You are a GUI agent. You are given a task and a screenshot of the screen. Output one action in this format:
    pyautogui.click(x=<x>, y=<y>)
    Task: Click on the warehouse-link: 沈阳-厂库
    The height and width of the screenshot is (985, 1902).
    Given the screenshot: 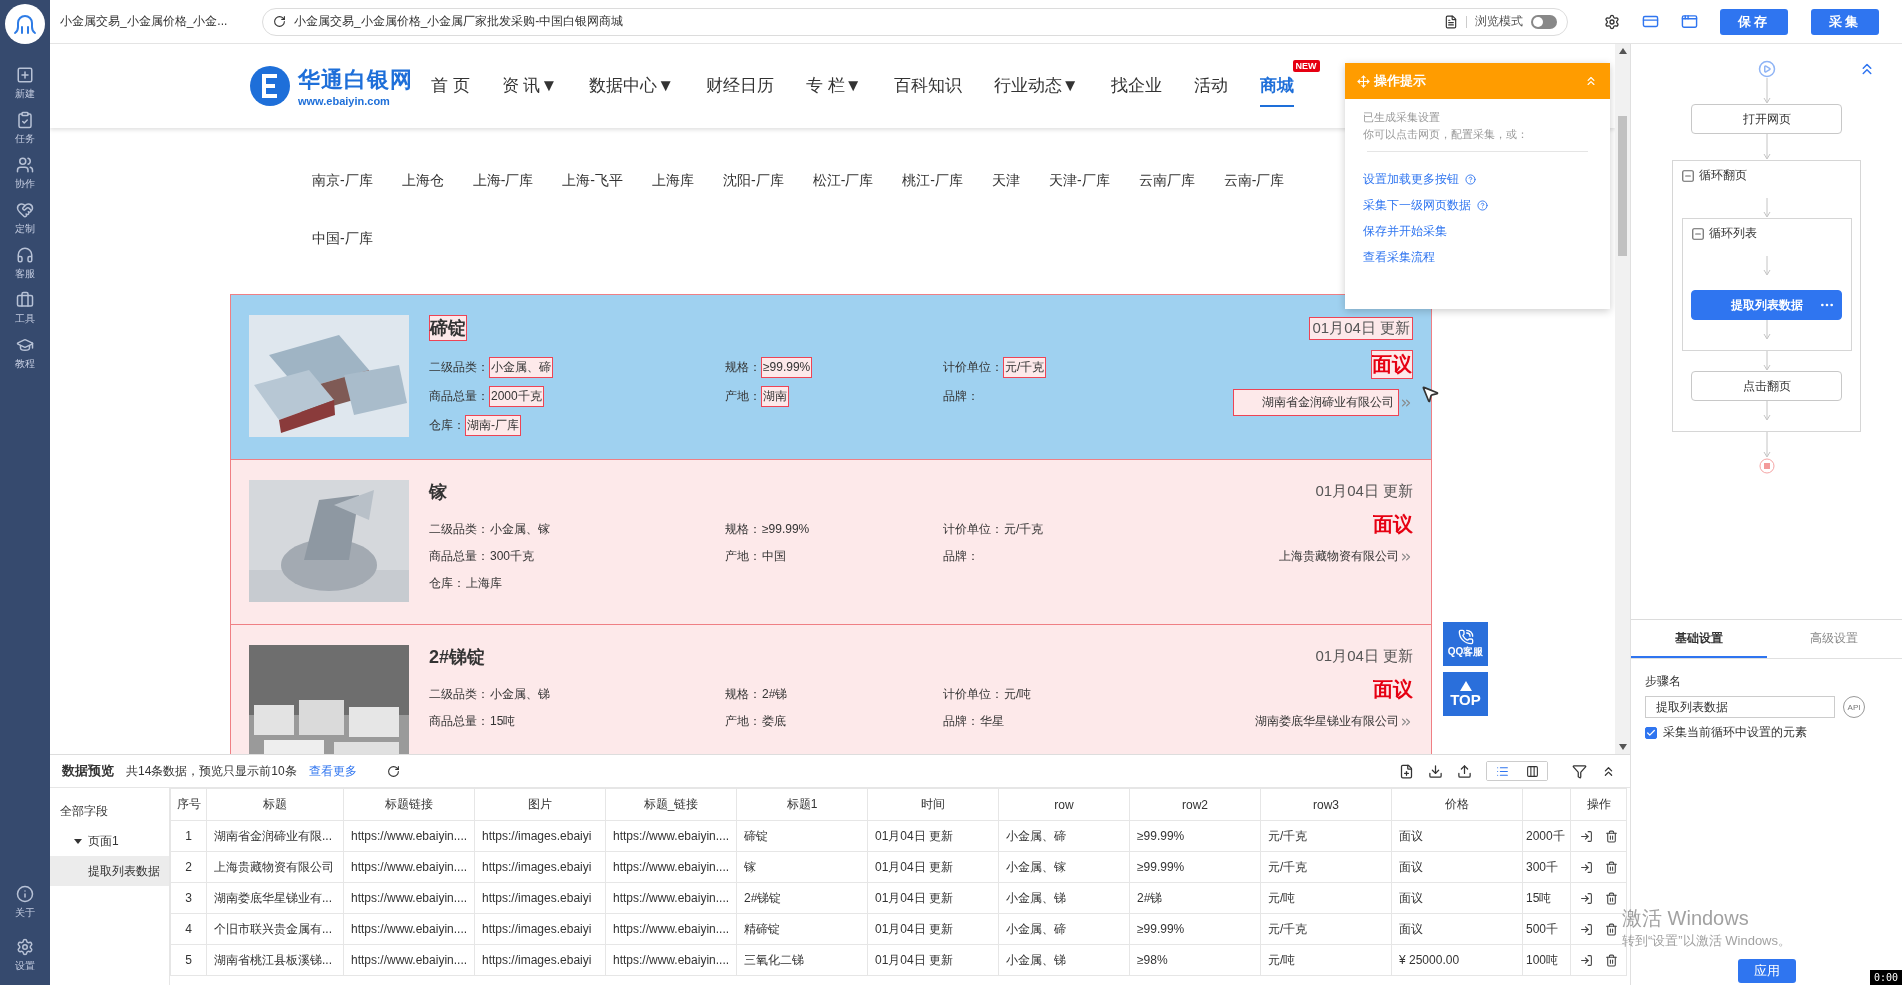 What is the action you would take?
    pyautogui.click(x=753, y=180)
    